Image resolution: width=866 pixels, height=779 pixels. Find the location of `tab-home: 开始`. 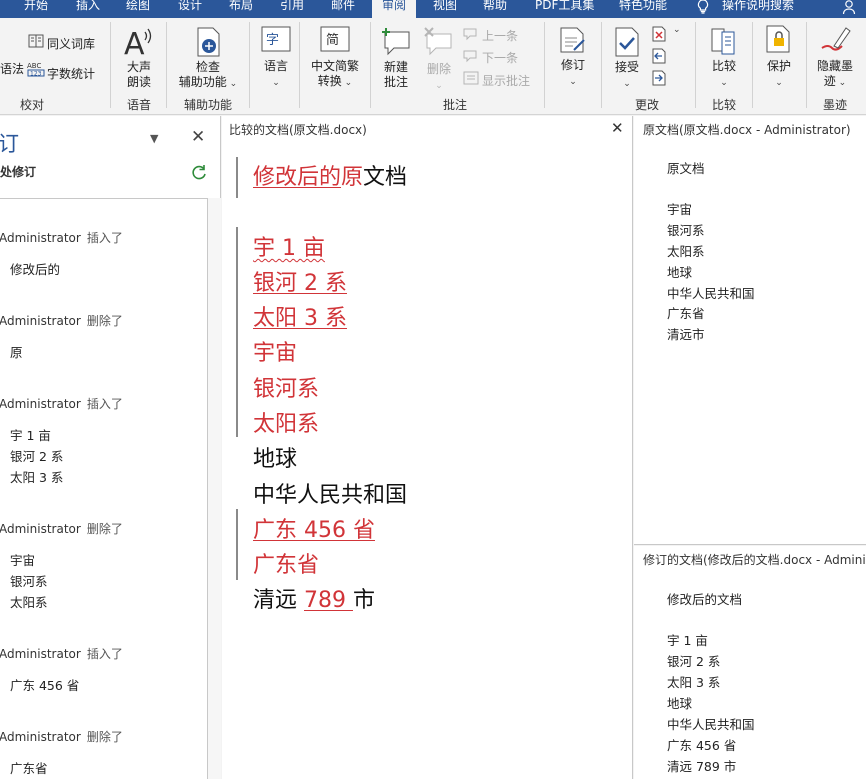

tab-home: 开始 is located at coordinates (36, 9).